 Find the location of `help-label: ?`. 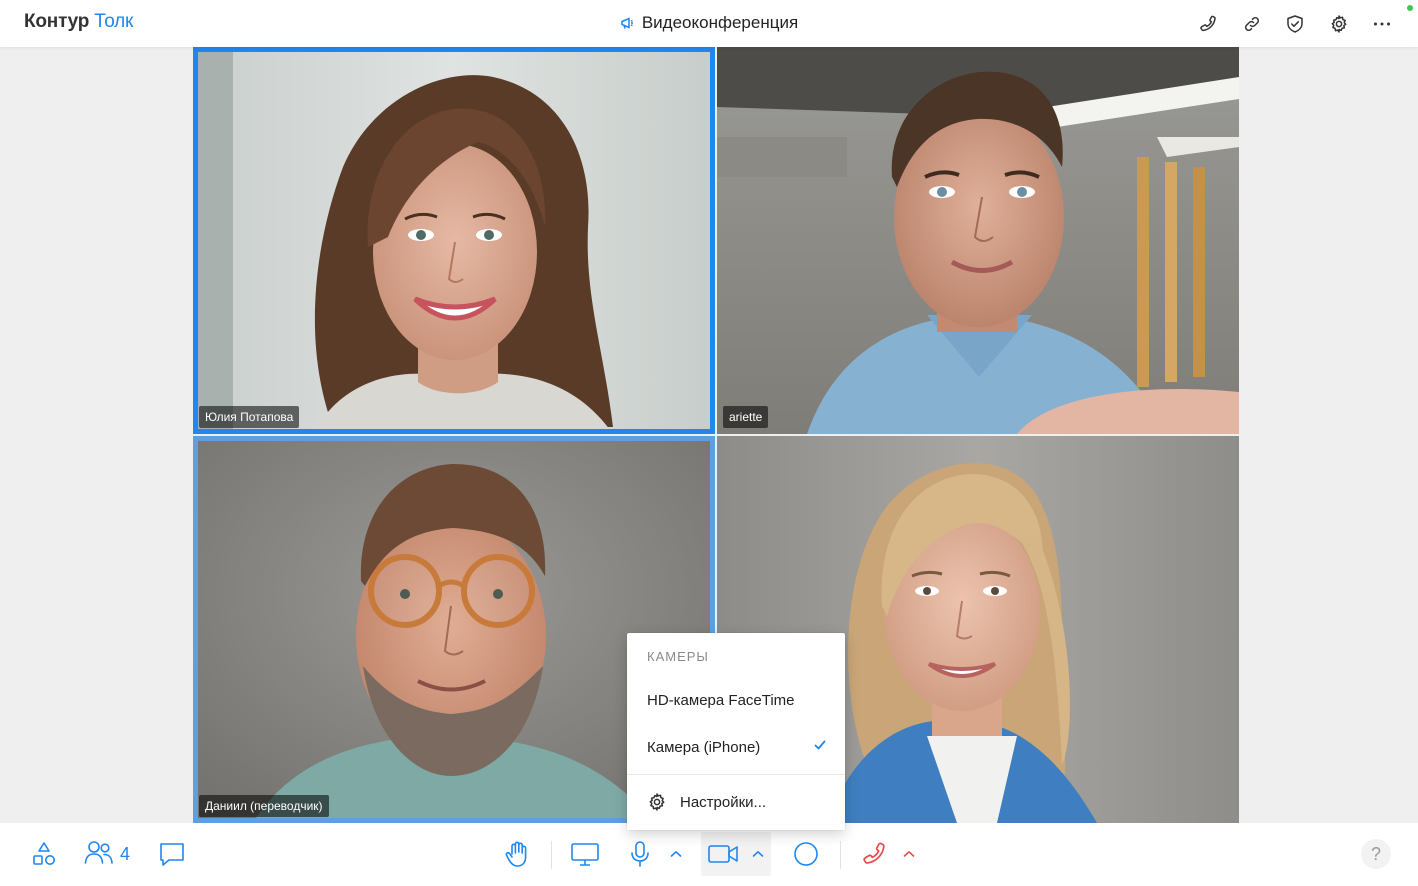

help-label: ? is located at coordinates (1375, 853).